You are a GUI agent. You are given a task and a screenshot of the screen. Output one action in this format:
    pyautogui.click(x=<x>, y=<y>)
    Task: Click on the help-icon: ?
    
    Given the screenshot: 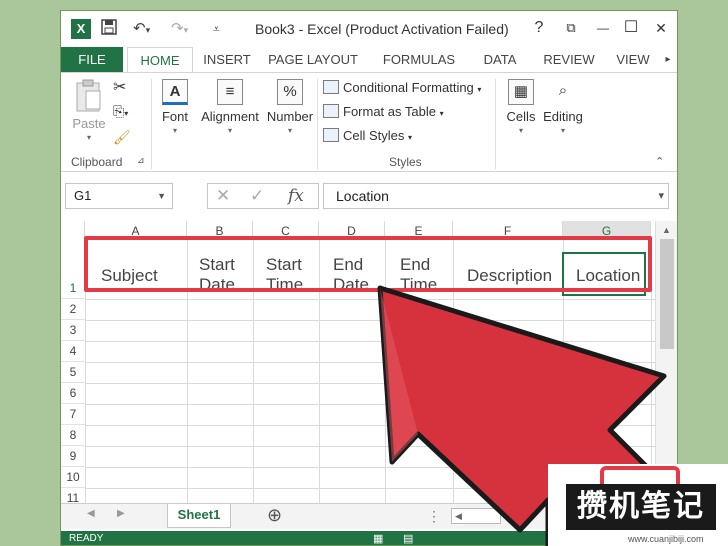 What is the action you would take?
    pyautogui.click(x=539, y=28)
    